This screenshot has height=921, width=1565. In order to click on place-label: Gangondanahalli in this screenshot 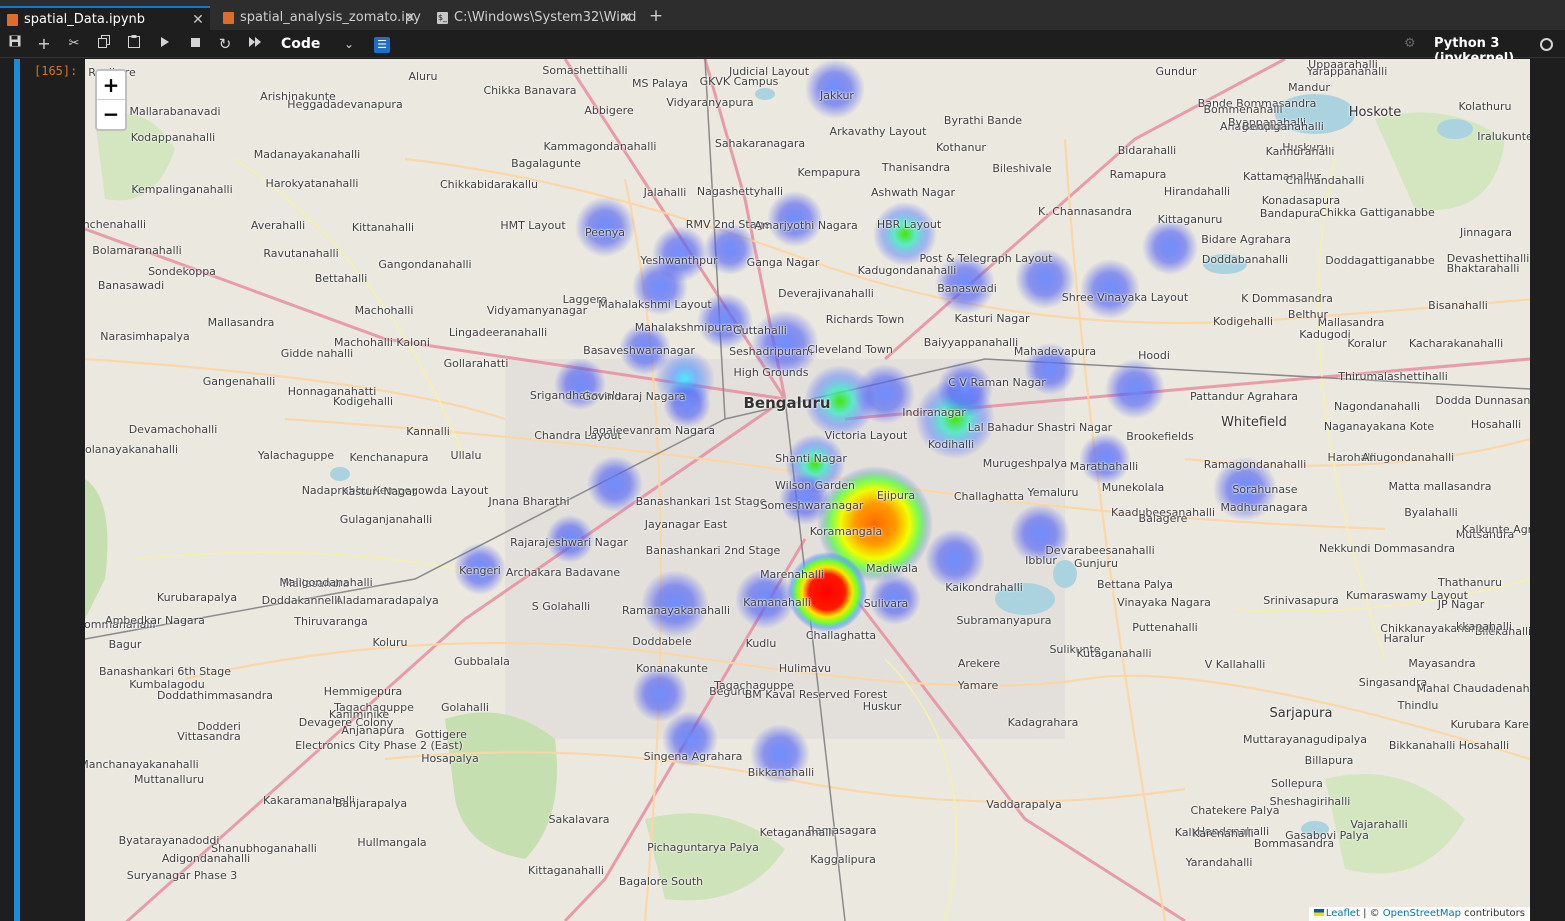, I will do `click(425, 264)`.